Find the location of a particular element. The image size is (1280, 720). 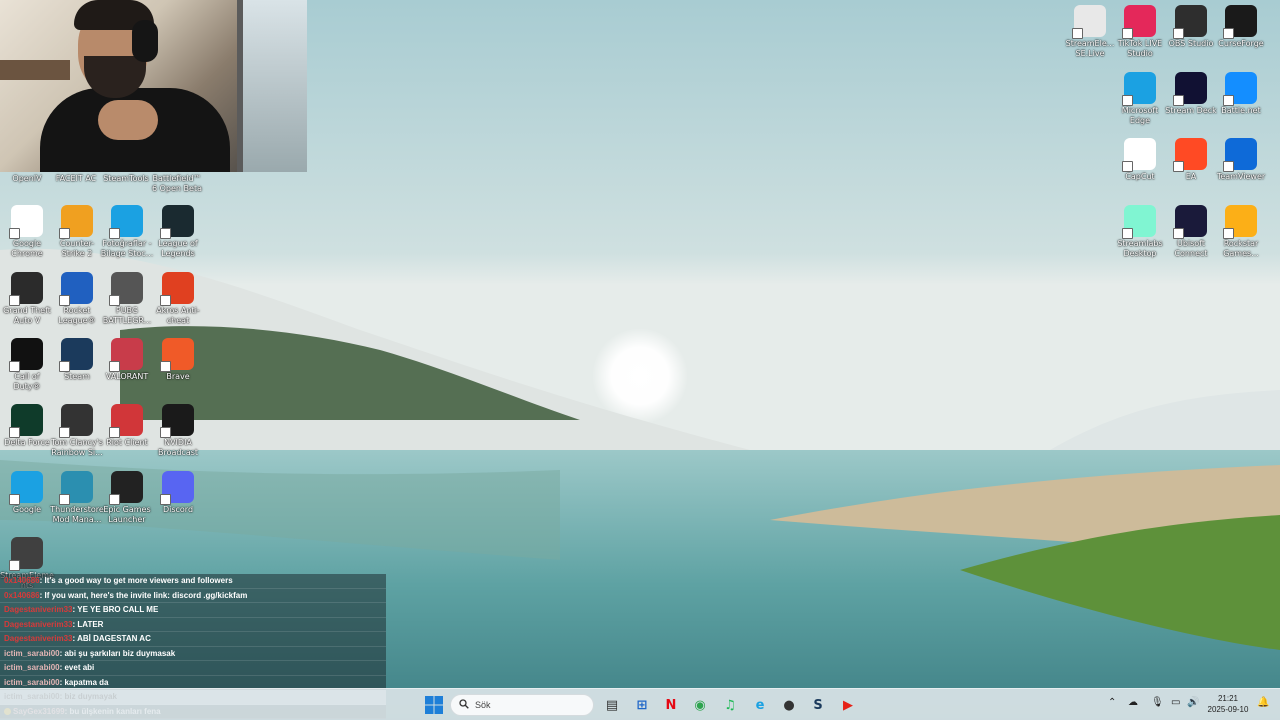

desktop-icon: Delta Force is located at coordinates (27, 426).